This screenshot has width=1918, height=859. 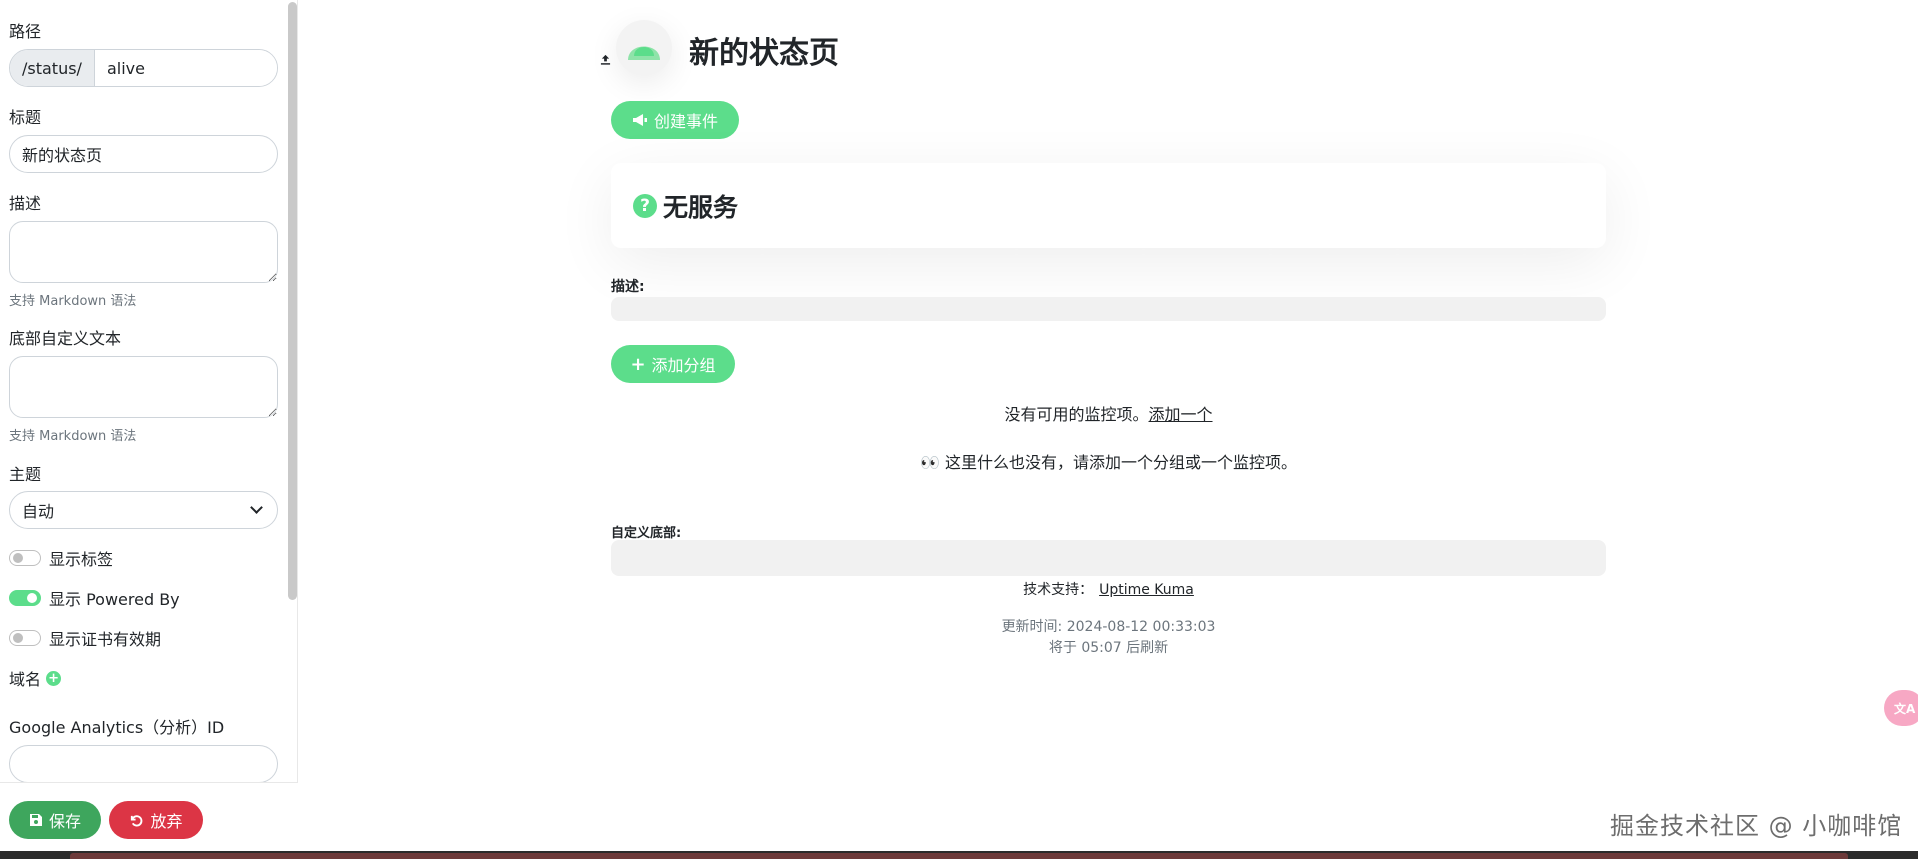 I want to click on theme-label: 主题, so click(x=25, y=474).